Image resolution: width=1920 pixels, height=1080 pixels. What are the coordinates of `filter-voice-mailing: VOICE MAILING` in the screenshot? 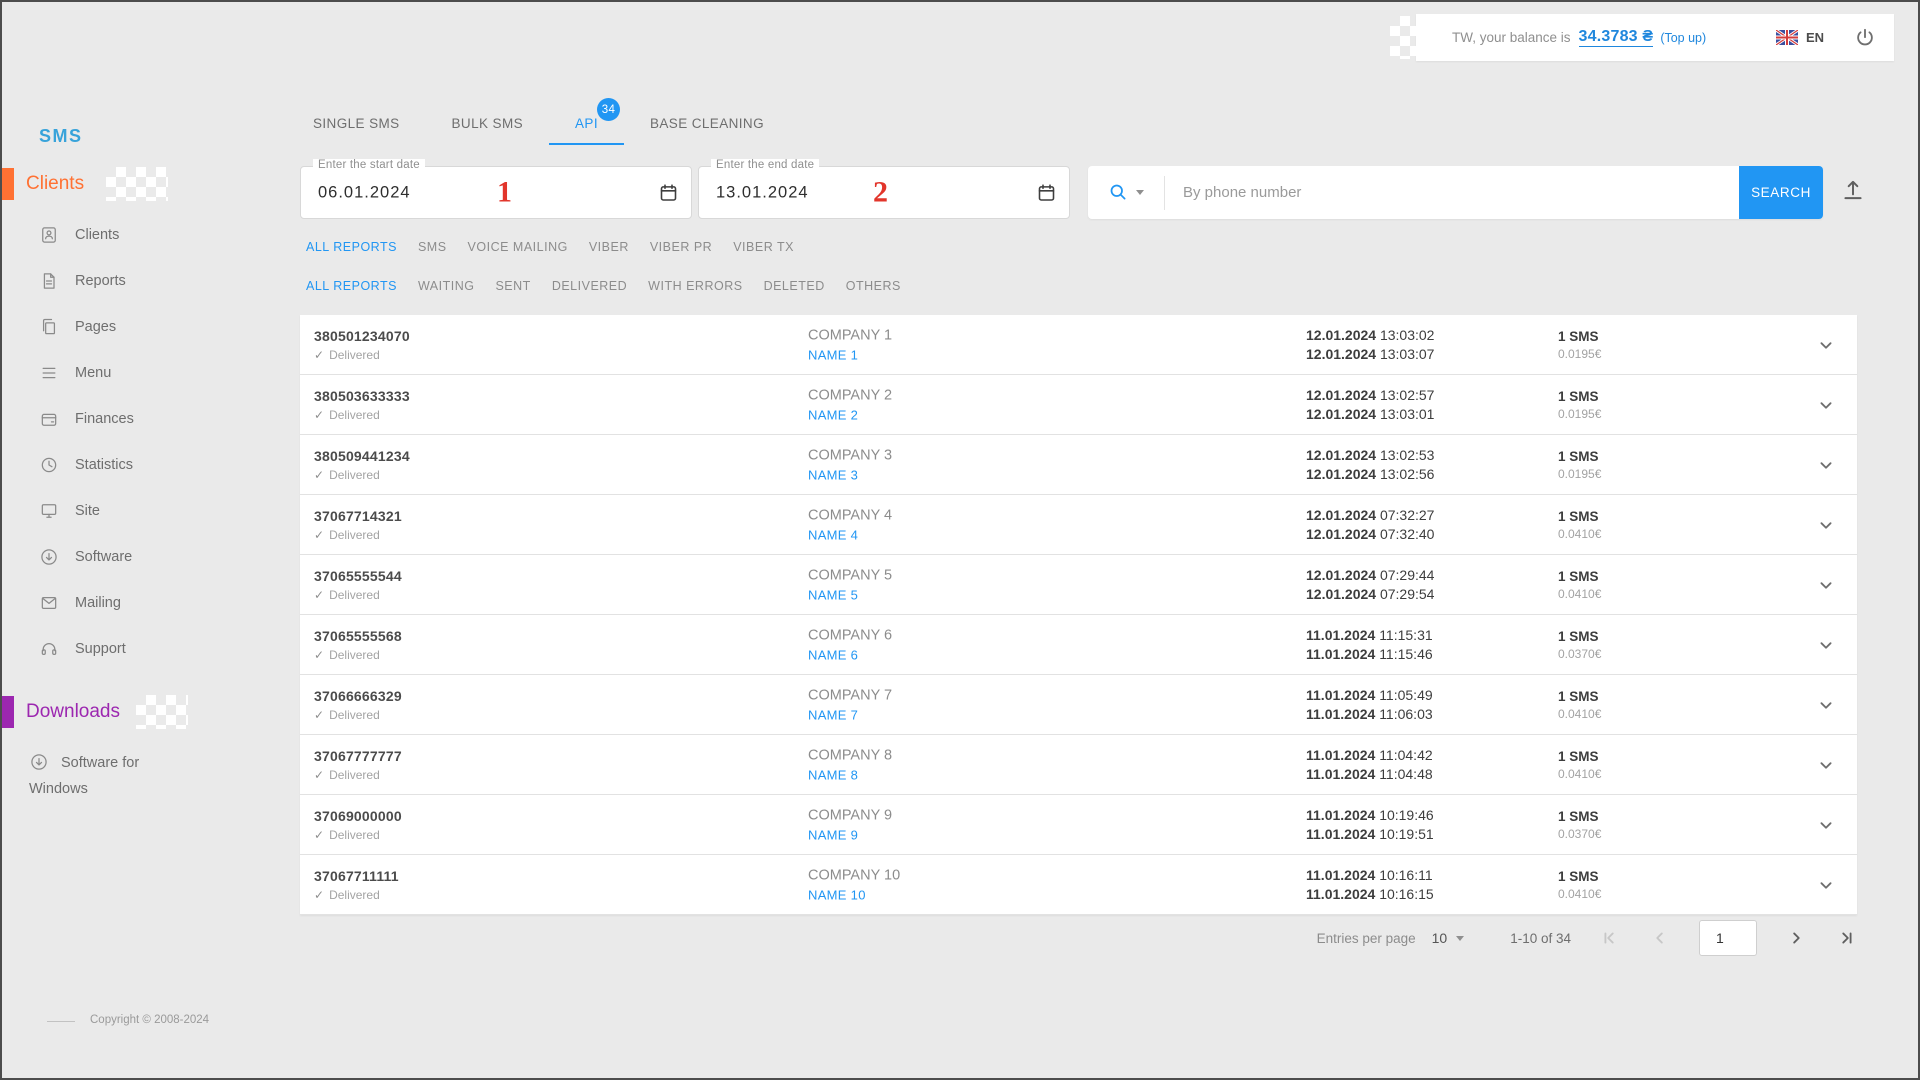 It's located at (518, 247).